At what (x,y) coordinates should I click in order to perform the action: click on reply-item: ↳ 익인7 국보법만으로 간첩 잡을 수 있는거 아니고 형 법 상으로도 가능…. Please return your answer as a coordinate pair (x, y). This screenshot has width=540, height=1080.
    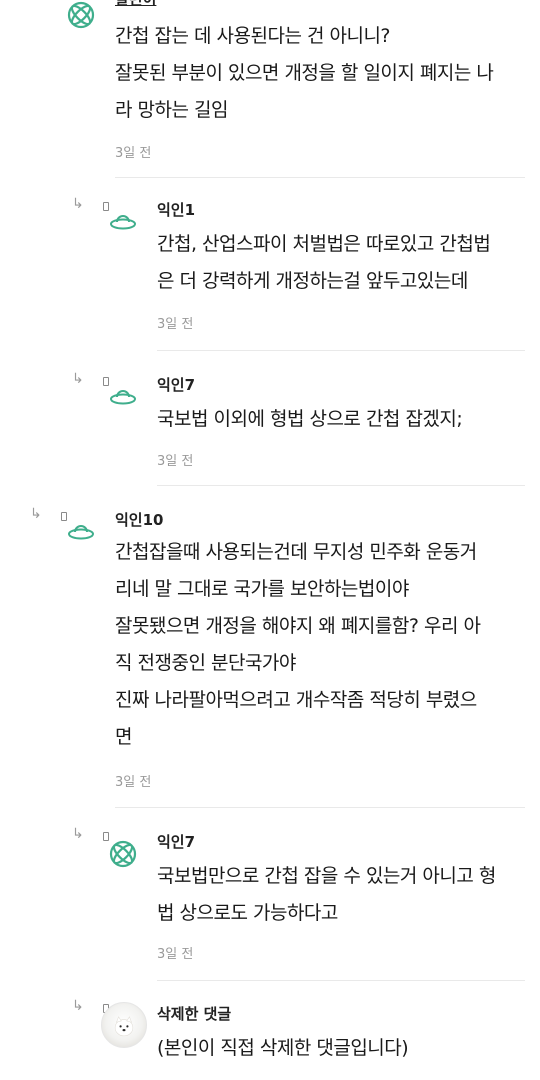
    Looking at the image, I should click on (270, 902).